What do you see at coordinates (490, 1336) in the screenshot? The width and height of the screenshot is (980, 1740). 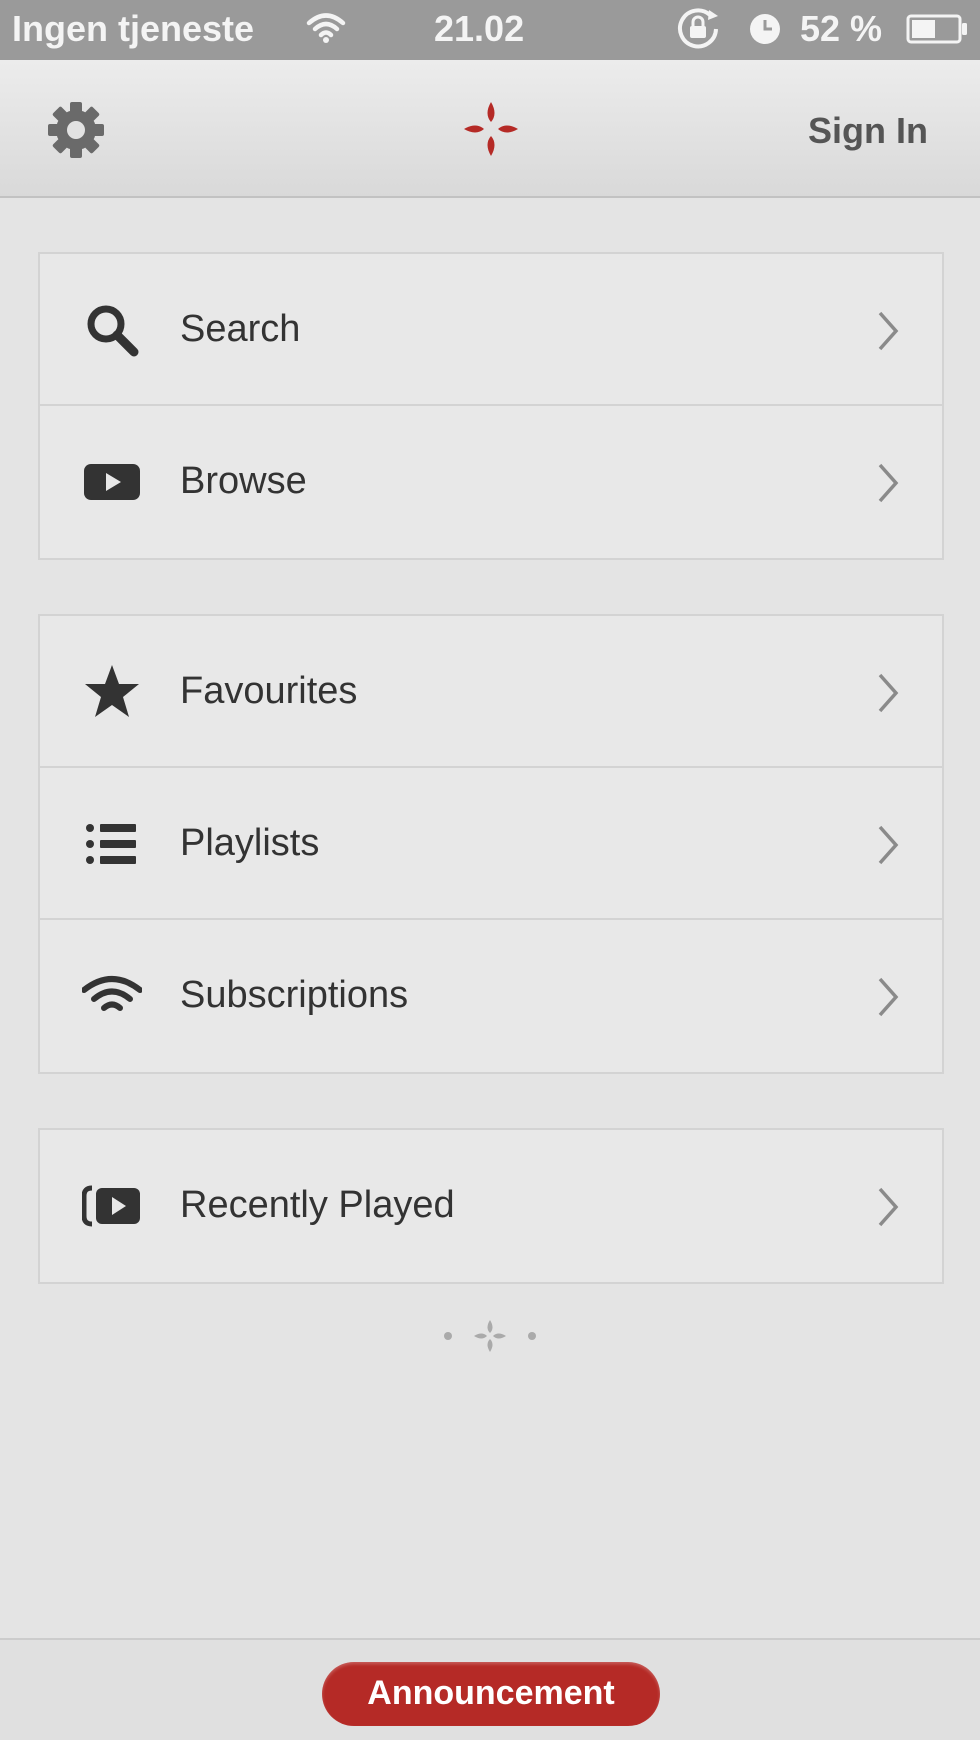 I see `loading-indicator-icon` at bounding box center [490, 1336].